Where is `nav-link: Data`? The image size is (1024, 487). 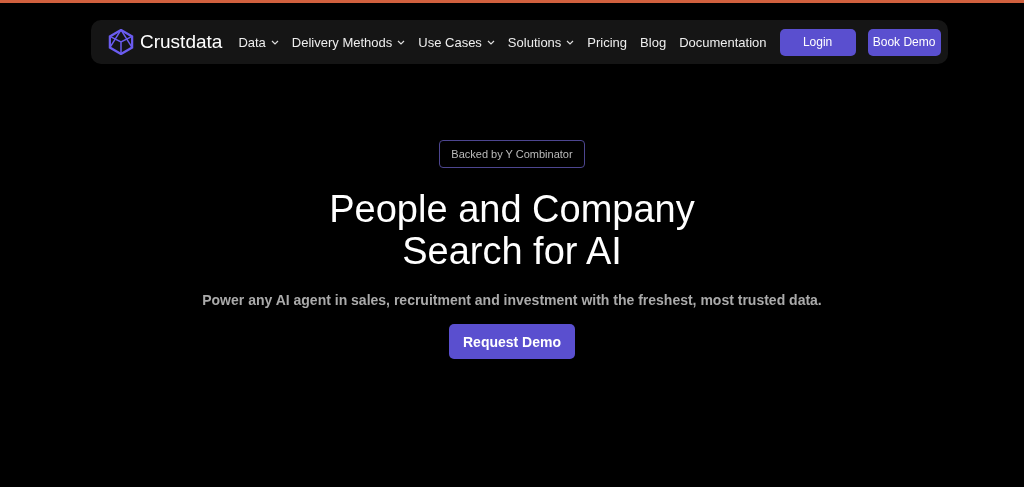 nav-link: Data is located at coordinates (258, 42).